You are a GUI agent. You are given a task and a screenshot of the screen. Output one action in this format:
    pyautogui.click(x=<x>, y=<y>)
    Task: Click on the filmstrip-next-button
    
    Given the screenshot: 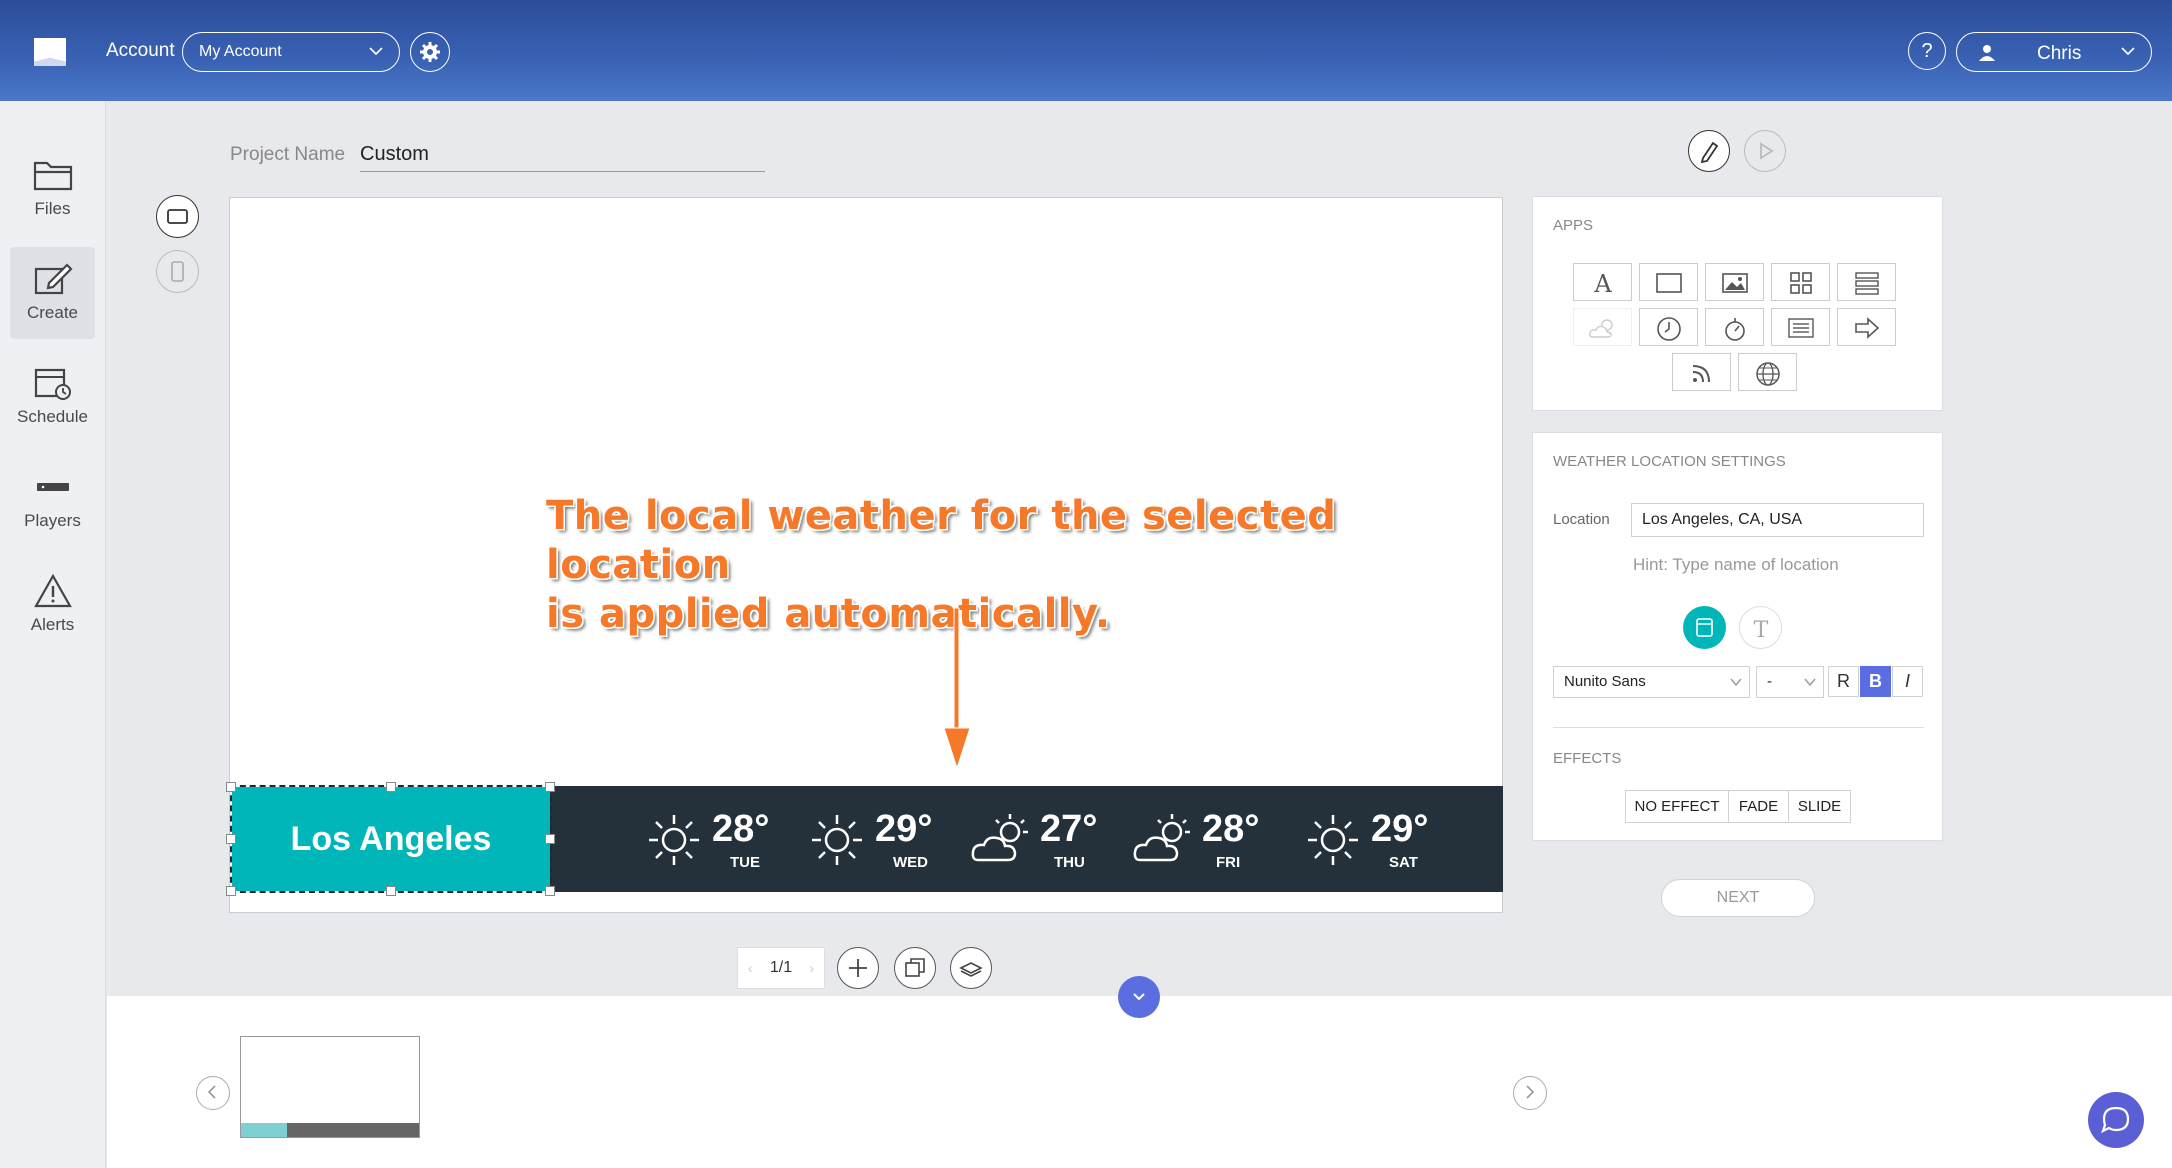 What is the action you would take?
    pyautogui.click(x=1530, y=1093)
    